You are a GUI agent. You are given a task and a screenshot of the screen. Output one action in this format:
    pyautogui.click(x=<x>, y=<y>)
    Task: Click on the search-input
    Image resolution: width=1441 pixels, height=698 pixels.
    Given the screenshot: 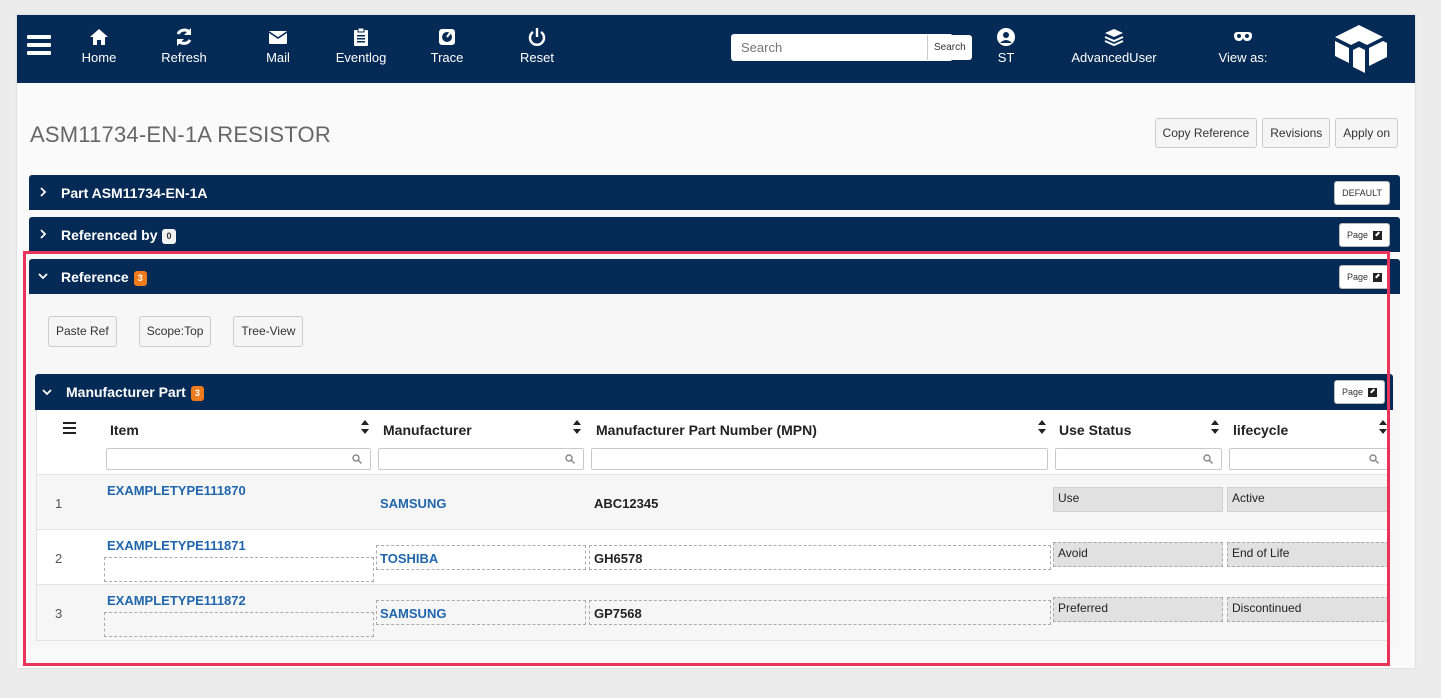 What is the action you would take?
    pyautogui.click(x=829, y=47)
    